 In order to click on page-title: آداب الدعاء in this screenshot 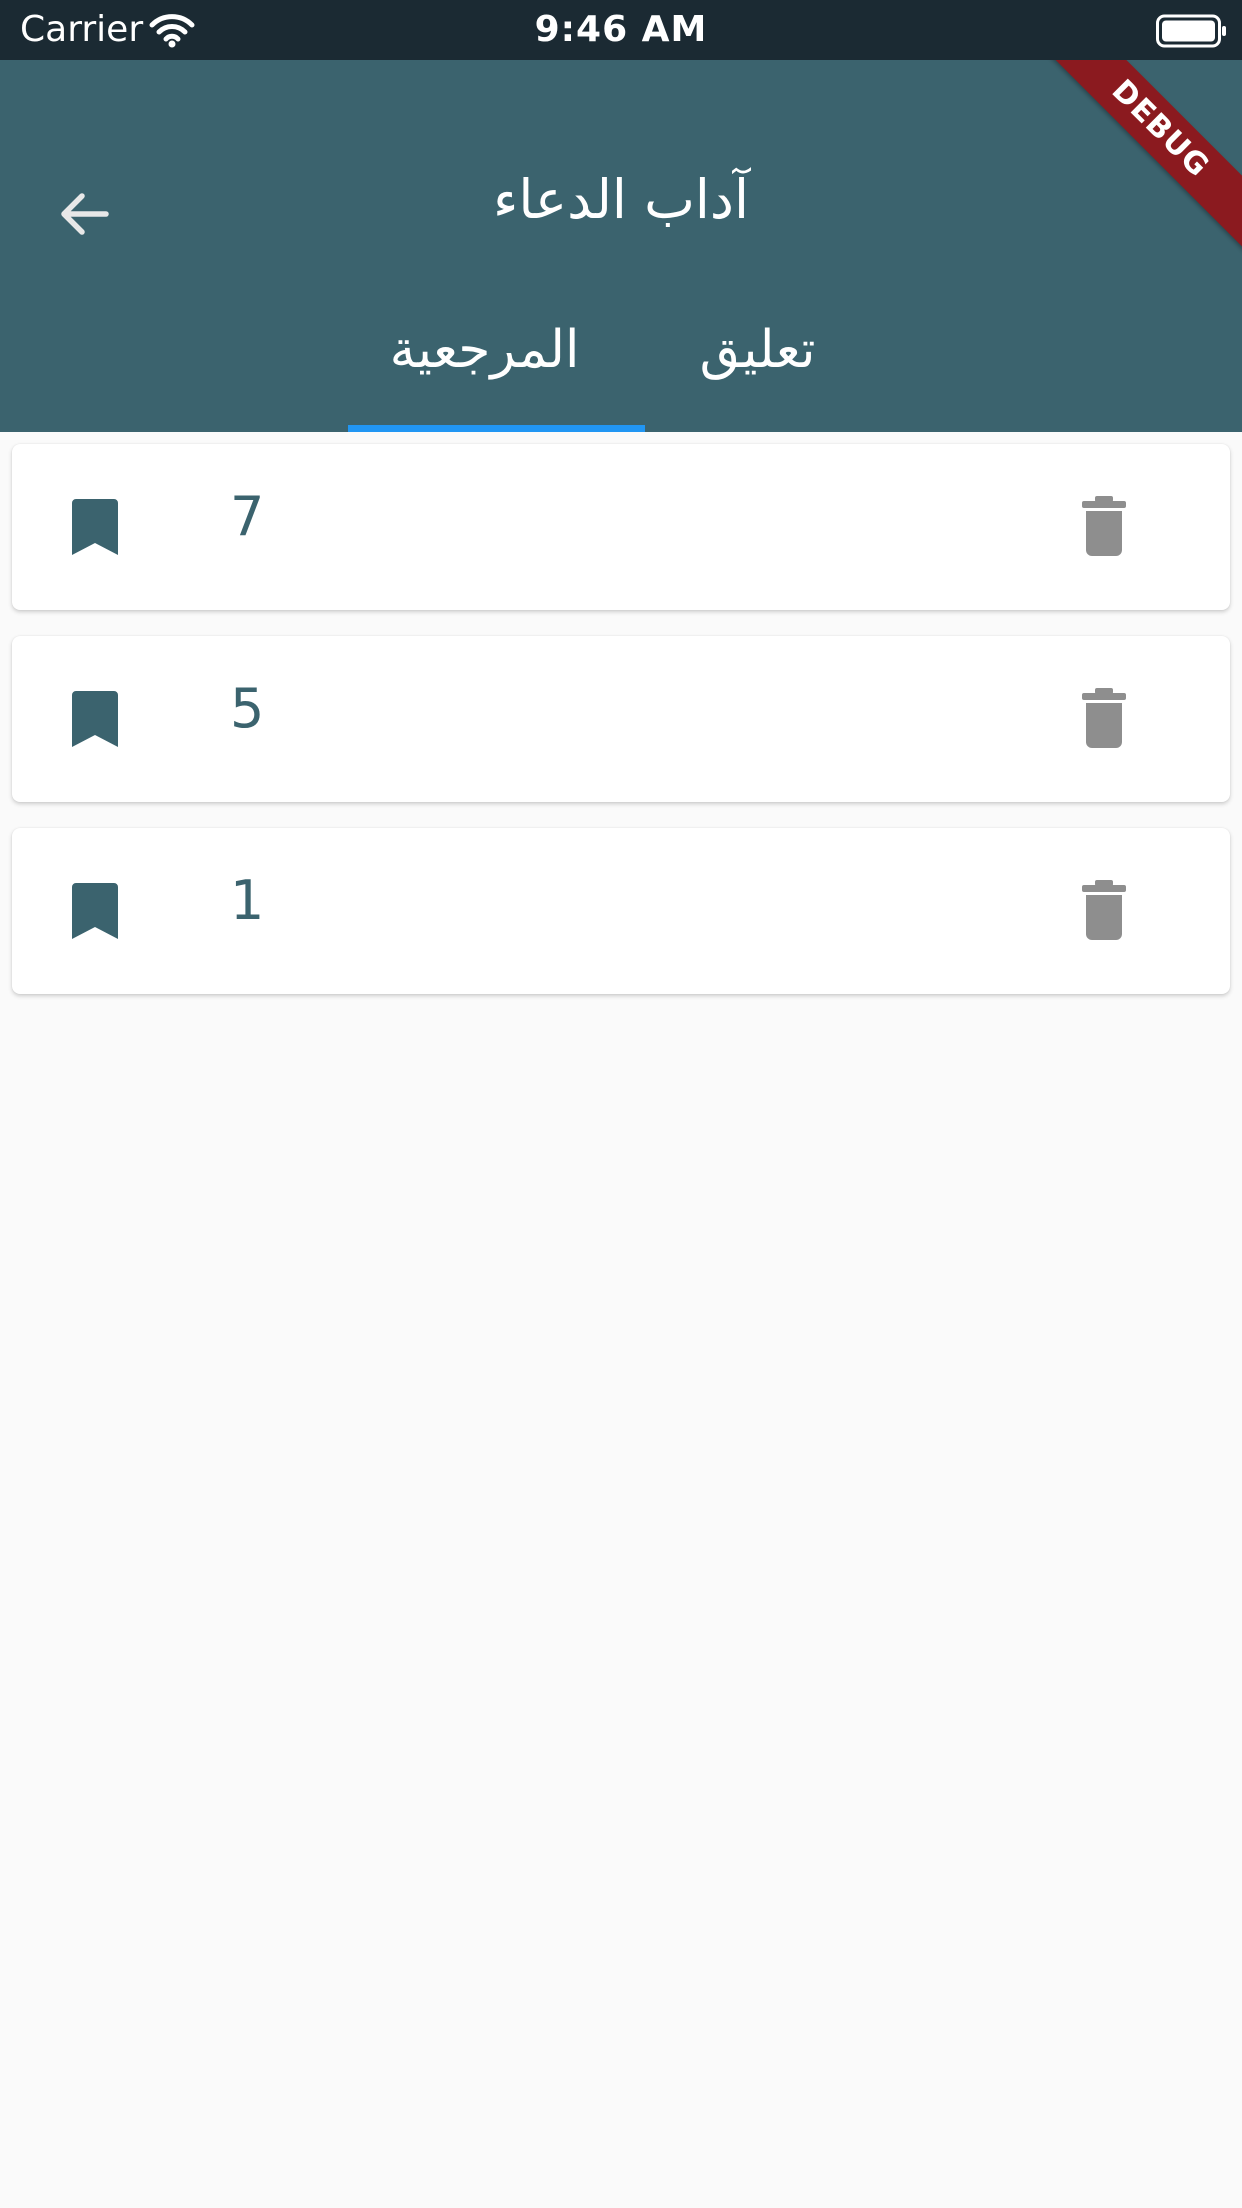, I will do `click(621, 199)`.